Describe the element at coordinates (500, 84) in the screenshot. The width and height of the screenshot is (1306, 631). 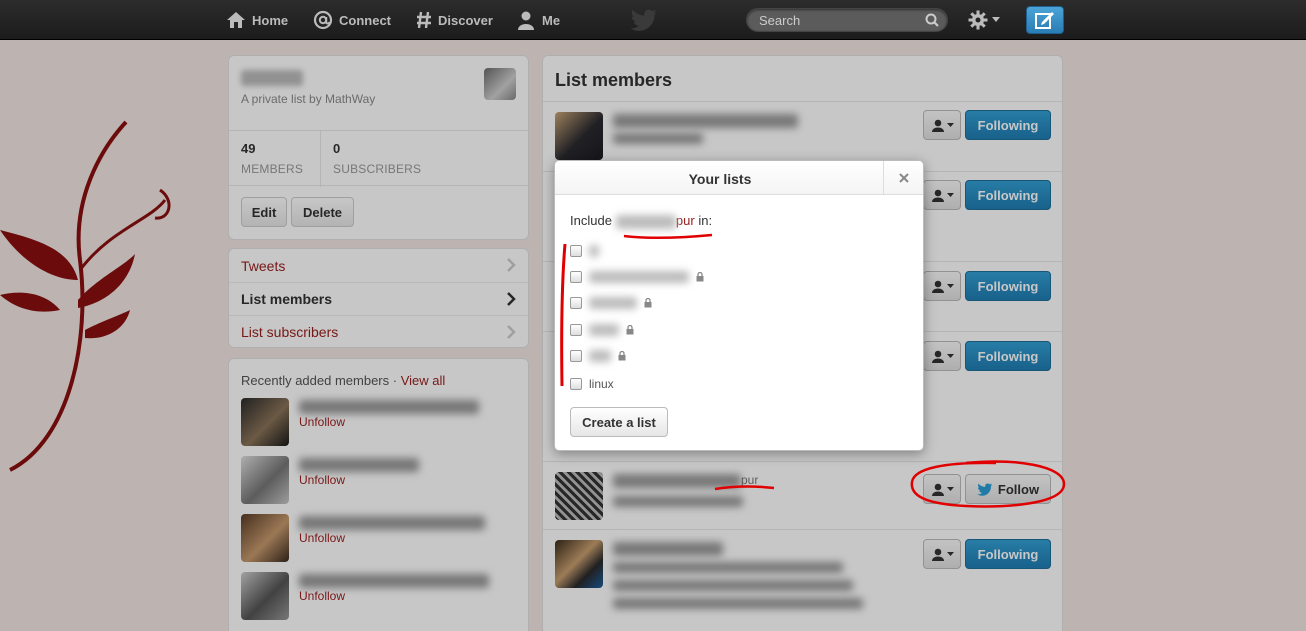
I see `owner-avatar` at that location.